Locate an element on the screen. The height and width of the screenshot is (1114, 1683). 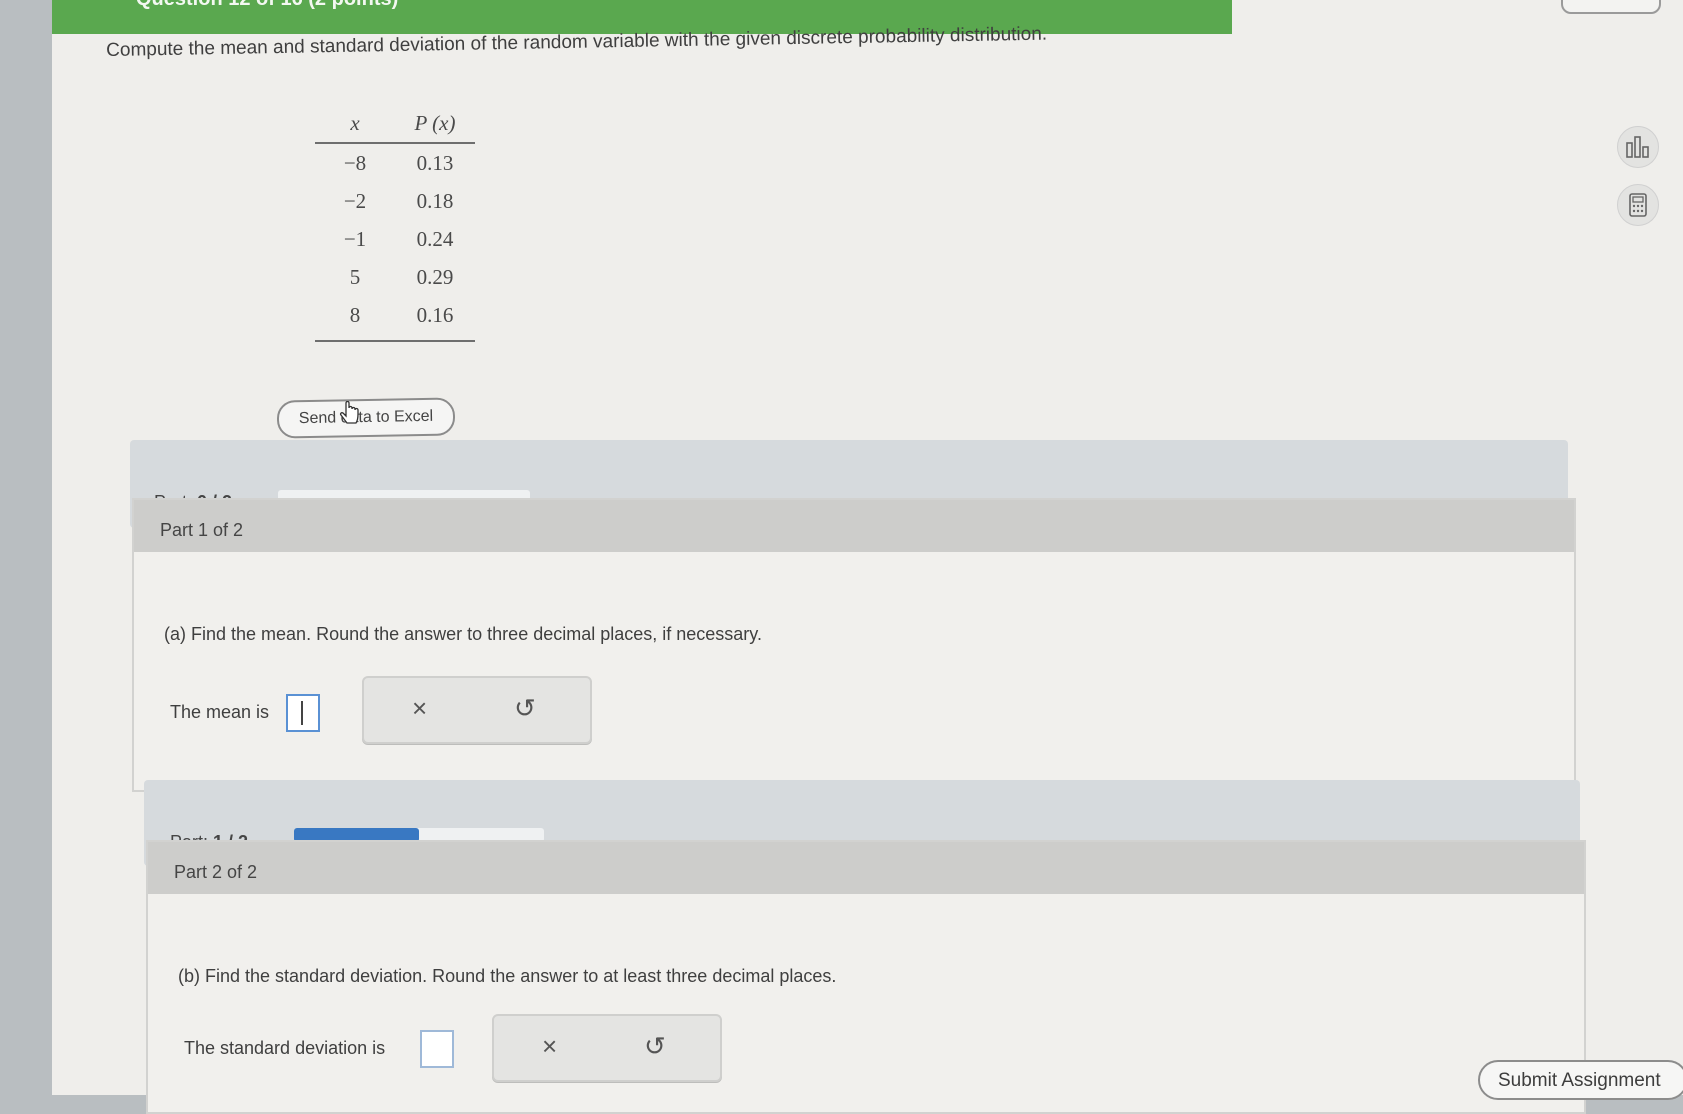
table-cell-px: 0.29 is located at coordinates (435, 276).